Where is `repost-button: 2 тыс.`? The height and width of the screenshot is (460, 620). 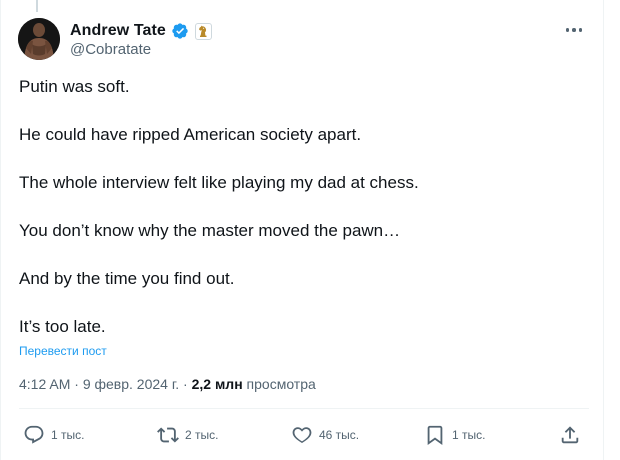
repost-button: 2 тыс. is located at coordinates (187, 435).